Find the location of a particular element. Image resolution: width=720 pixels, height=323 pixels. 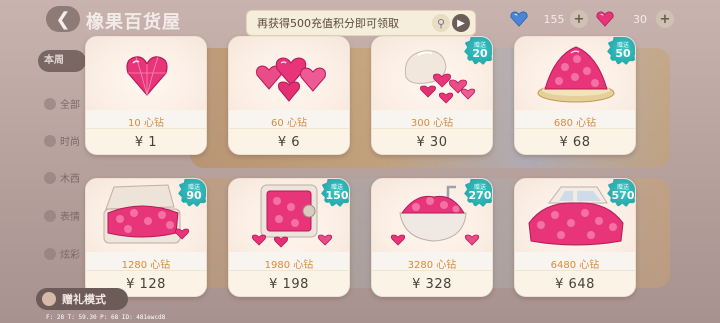

bonus-badge: 赠送 50 is located at coordinates (621, 51).